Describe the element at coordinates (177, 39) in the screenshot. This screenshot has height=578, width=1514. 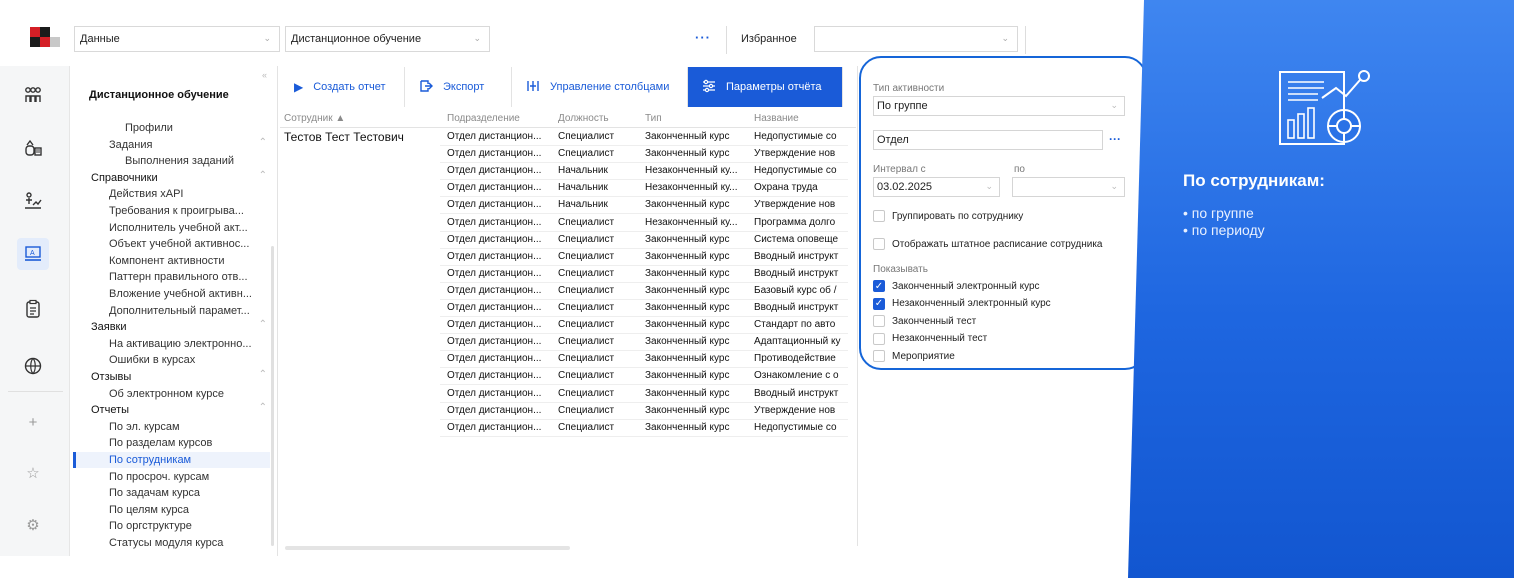
I see `section-select: Данные ⌄` at that location.